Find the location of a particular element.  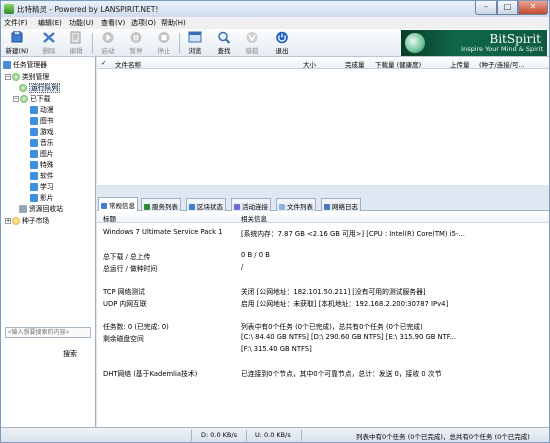

tree-category: − 类别管理 is located at coordinates (27, 76).